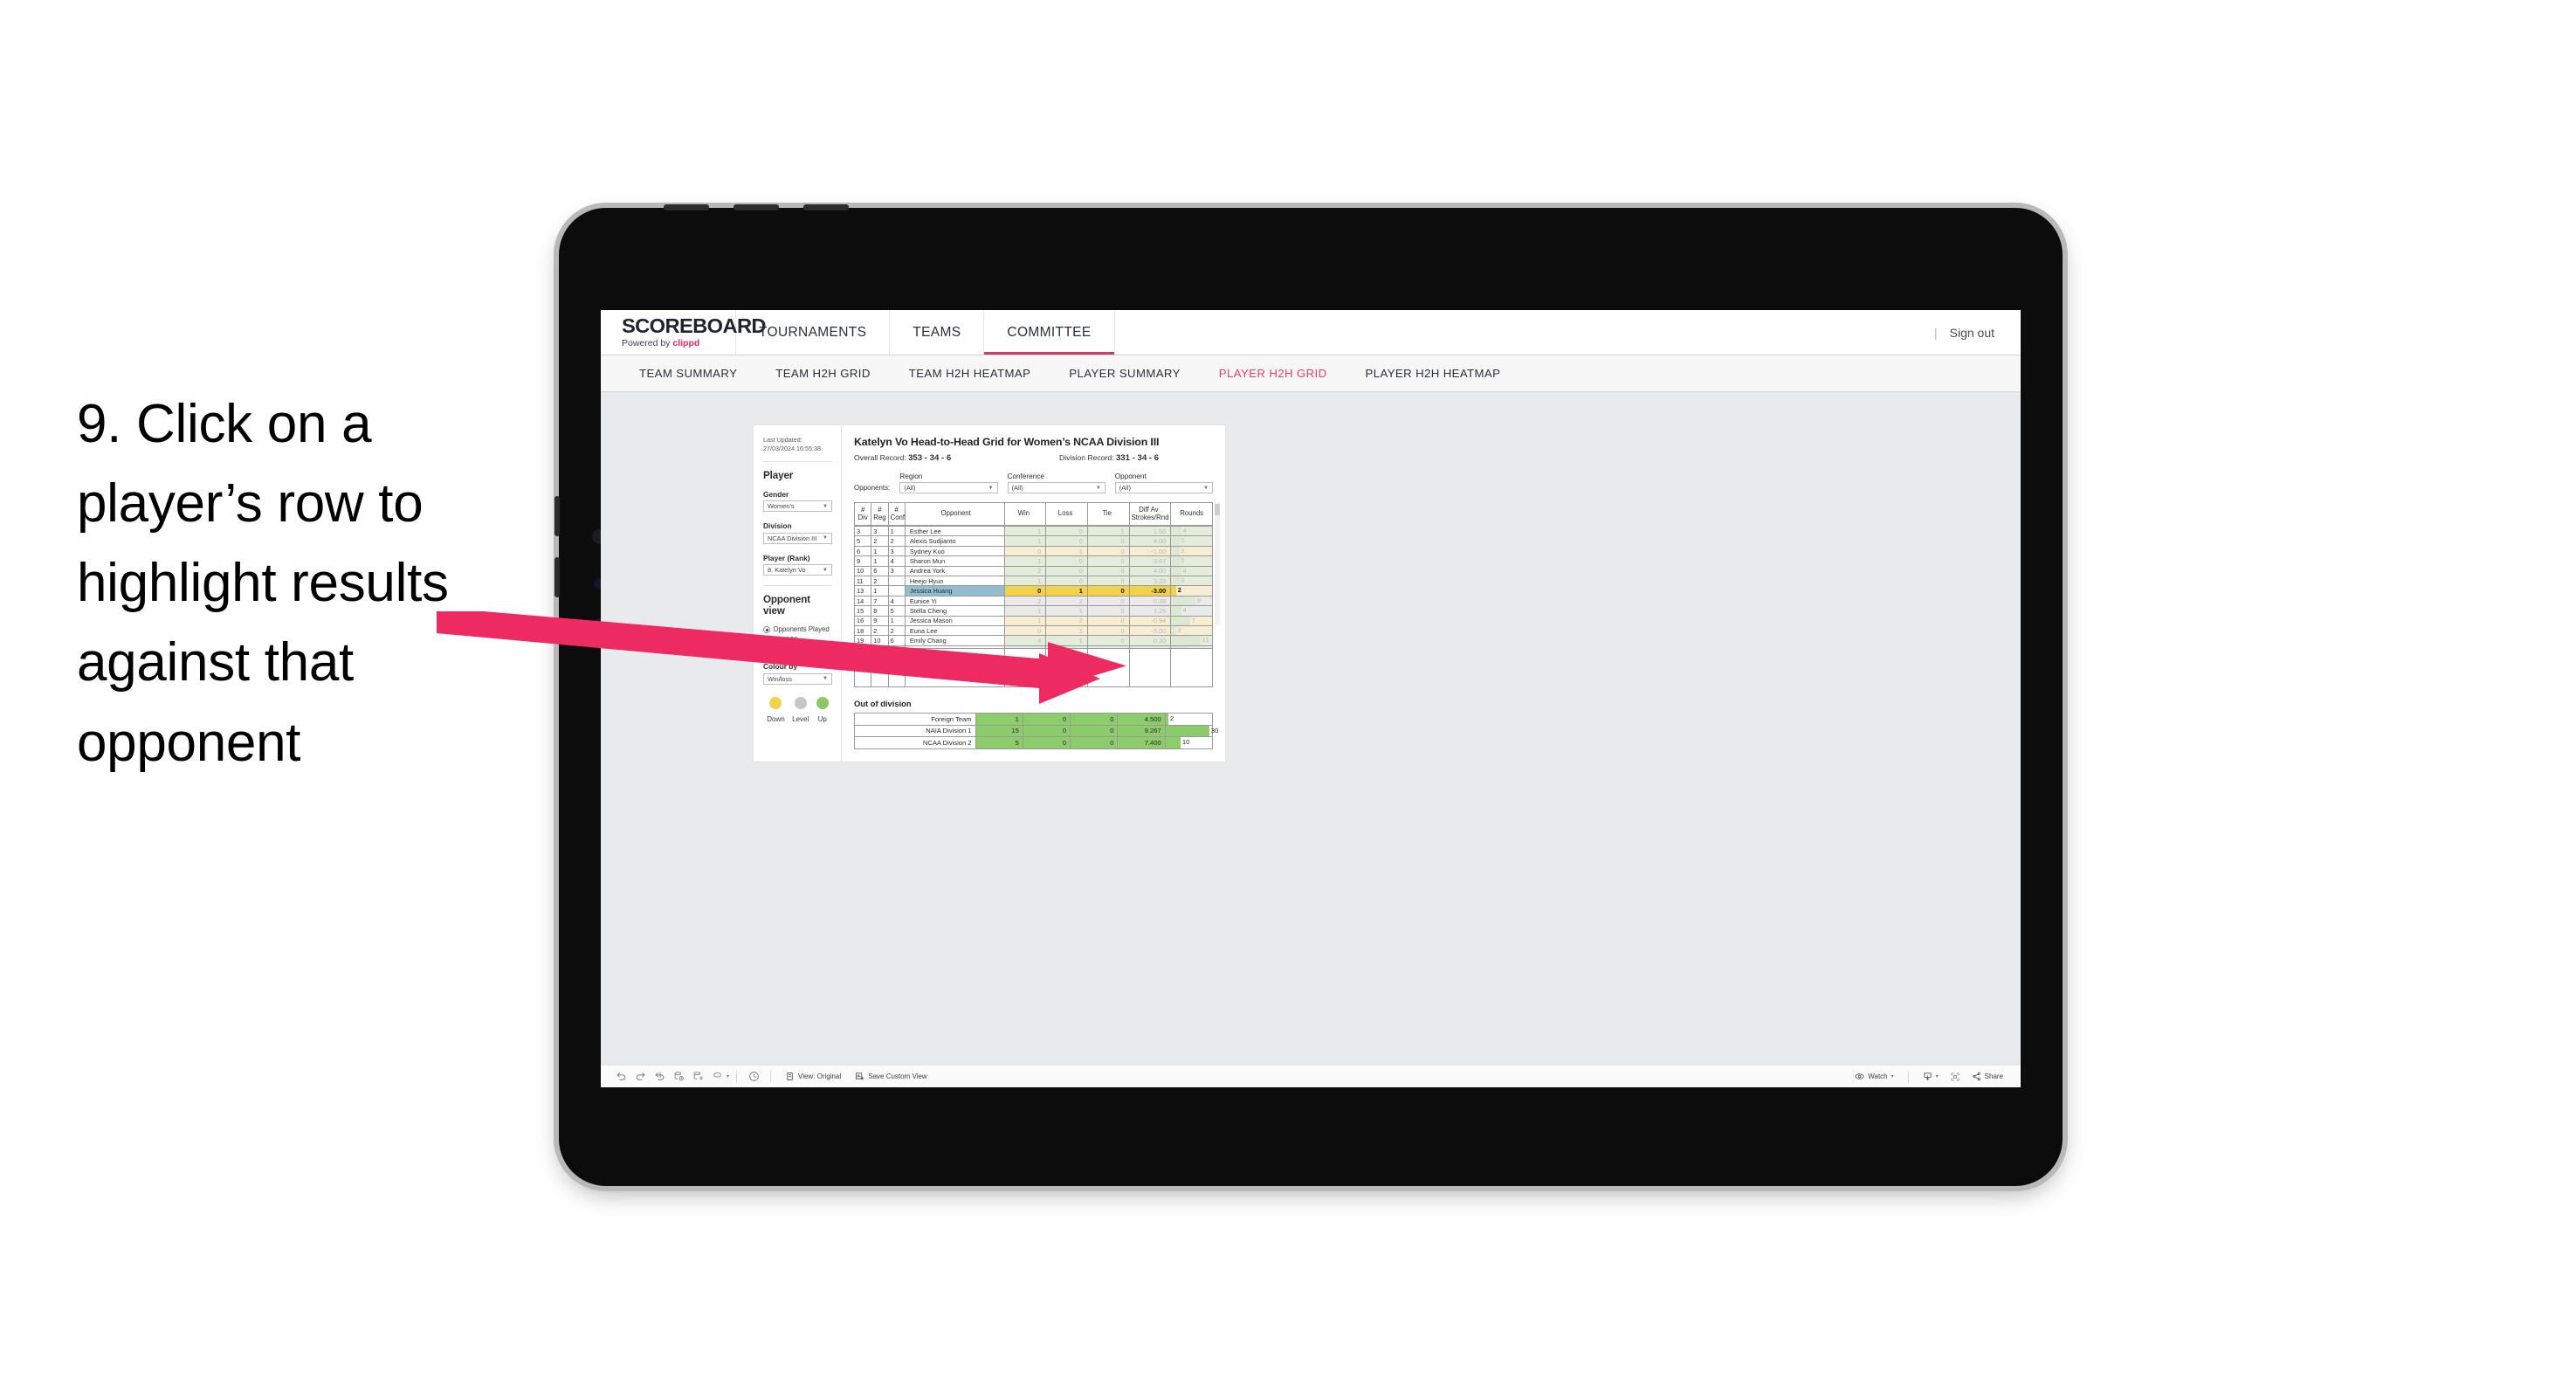  Describe the element at coordinates (797, 507) in the screenshot. I see `gender-select: Women’s ▼` at that location.